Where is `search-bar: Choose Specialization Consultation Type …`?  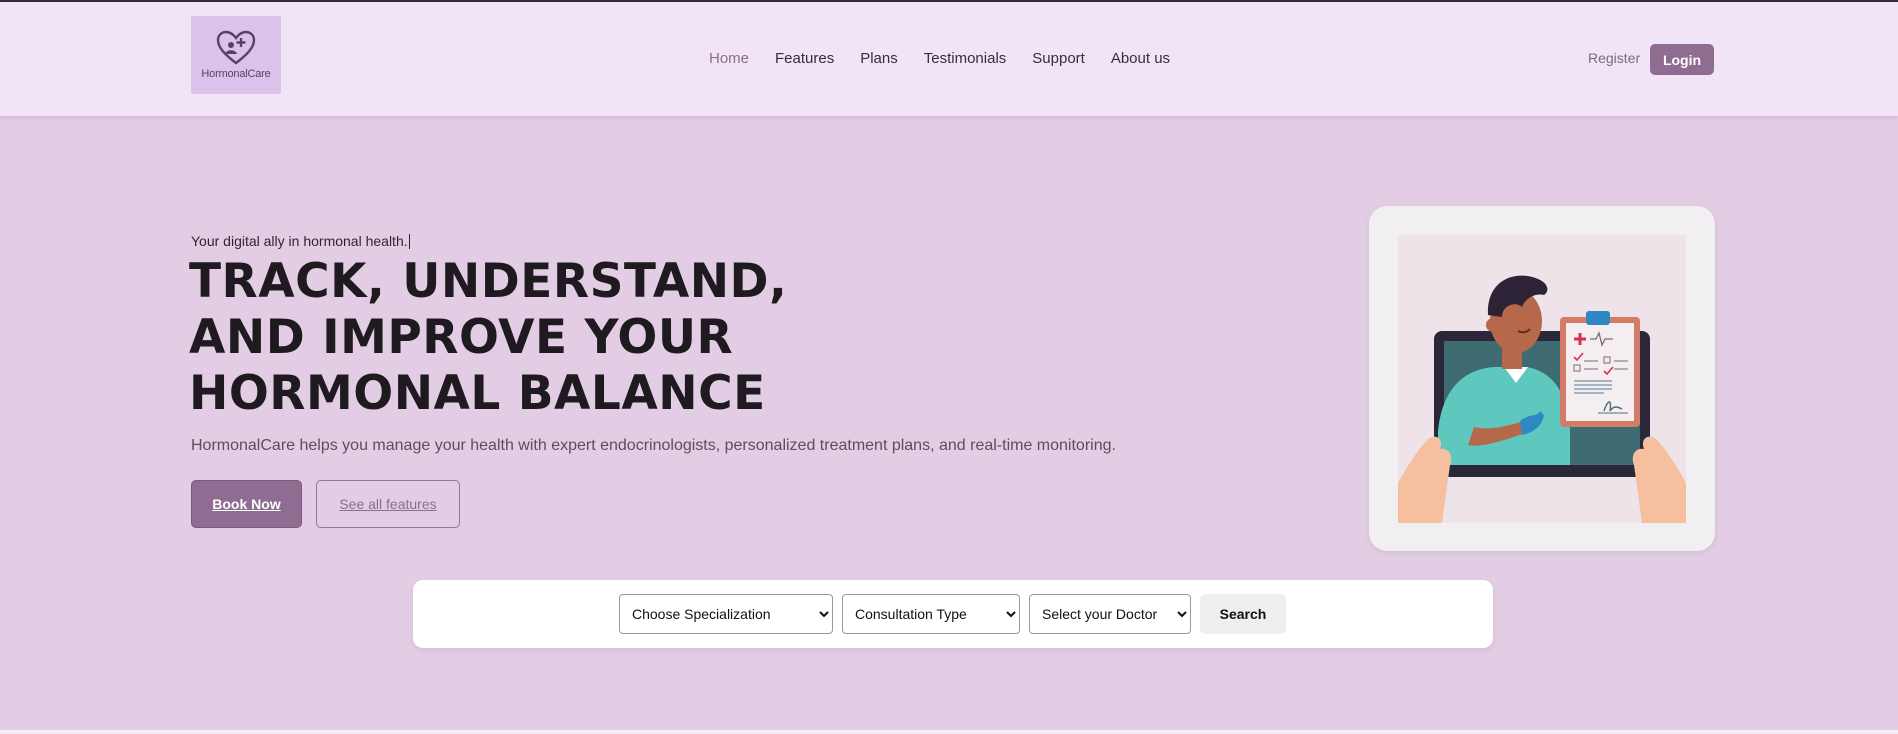
search-bar: Choose Specialization Consultation Type … is located at coordinates (953, 614).